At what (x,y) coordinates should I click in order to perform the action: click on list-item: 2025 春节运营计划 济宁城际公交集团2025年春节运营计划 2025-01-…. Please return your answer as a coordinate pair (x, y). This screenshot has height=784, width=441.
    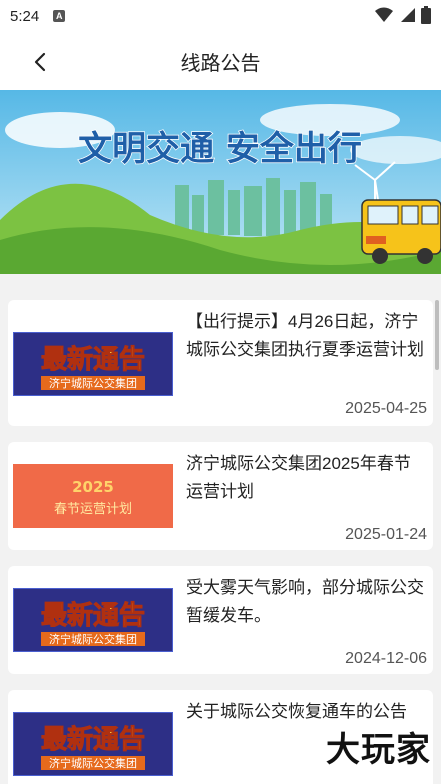
    Looking at the image, I should click on (220, 496).